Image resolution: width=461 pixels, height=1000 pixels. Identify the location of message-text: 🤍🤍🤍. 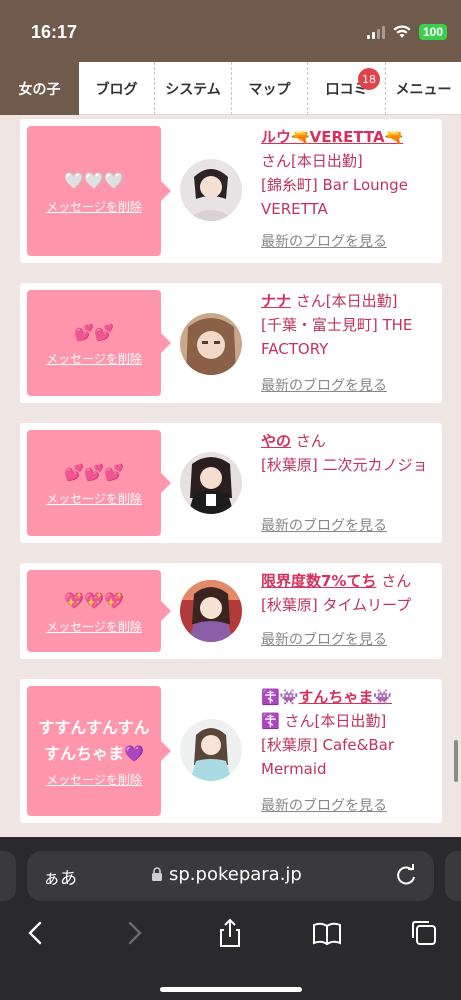
(94, 180).